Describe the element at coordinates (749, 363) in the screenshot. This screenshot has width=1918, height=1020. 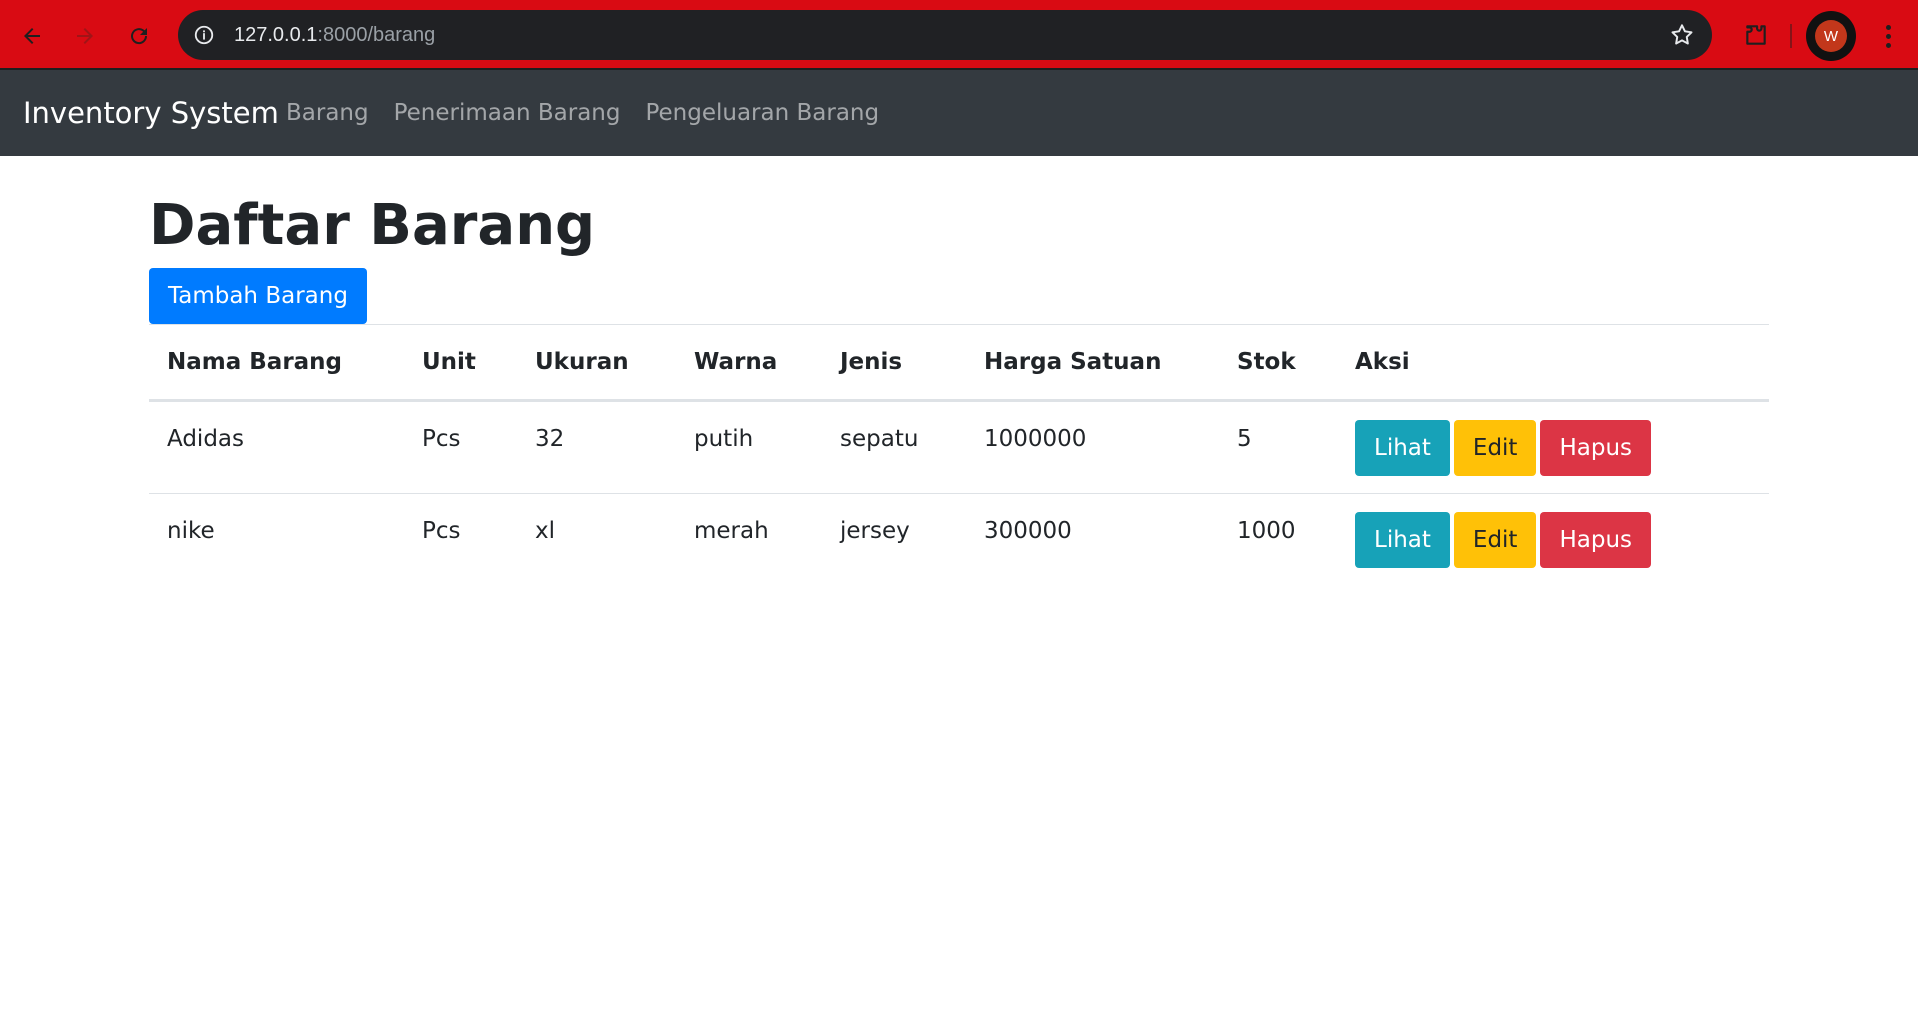
I see `header-warna: Warna` at that location.